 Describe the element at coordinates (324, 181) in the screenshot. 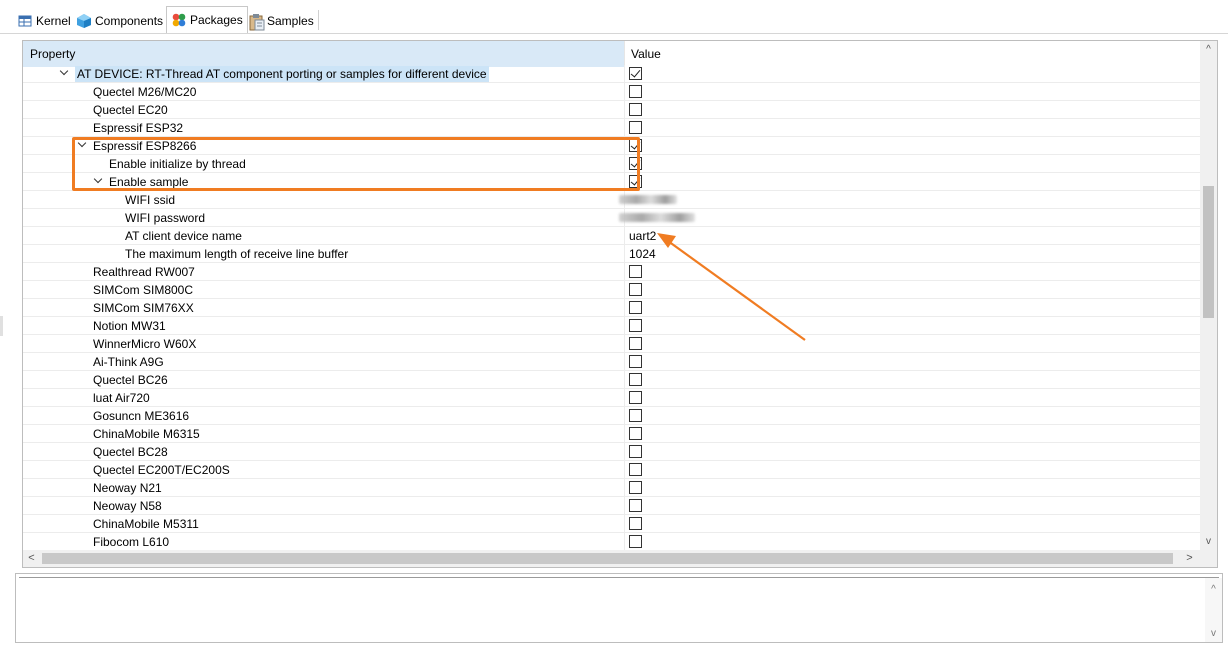

I see `property-cell: Enable sample` at that location.